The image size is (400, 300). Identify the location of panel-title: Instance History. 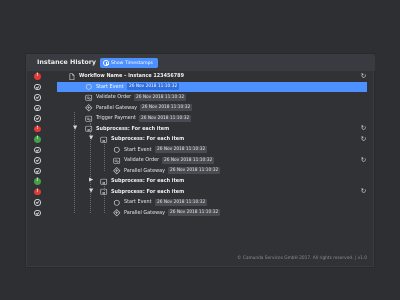
(67, 62).